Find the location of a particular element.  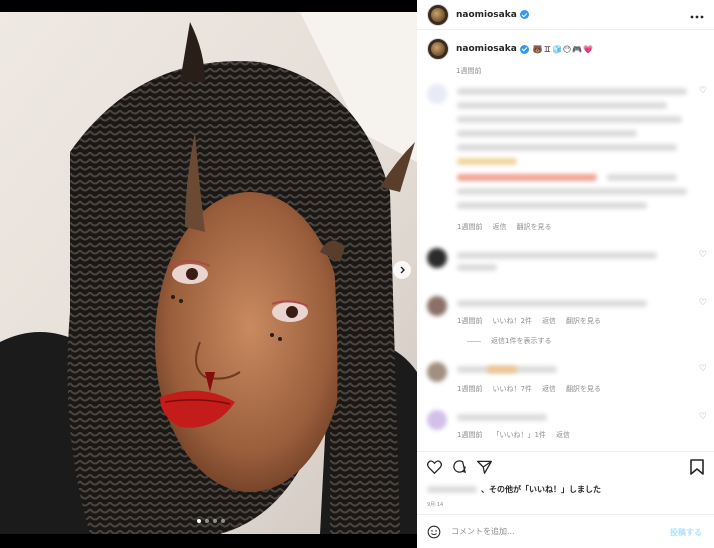

header-username: naomiosaka is located at coordinates (486, 15).